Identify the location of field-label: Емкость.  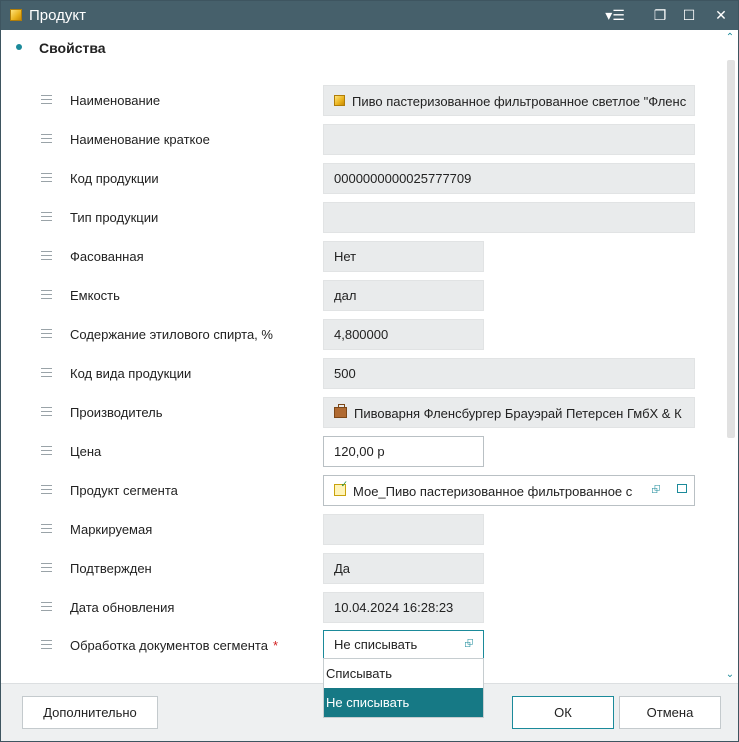
(95, 295).